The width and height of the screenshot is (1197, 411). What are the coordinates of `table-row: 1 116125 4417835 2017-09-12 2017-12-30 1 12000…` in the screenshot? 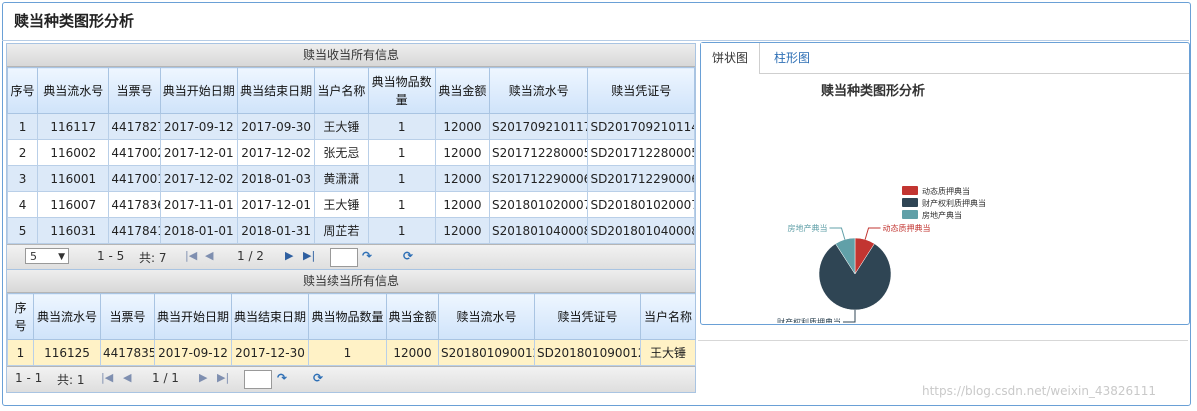 It's located at (351, 352).